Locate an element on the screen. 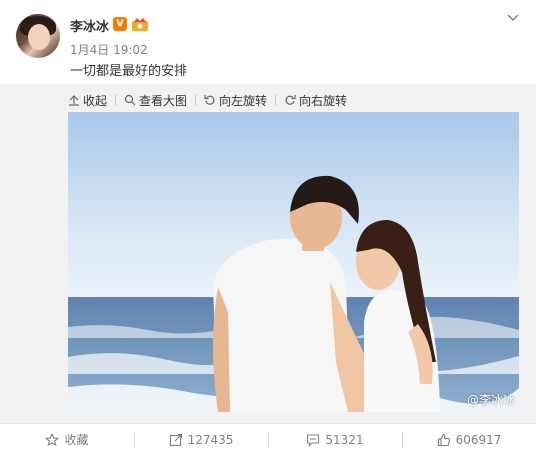 This screenshot has height=455, width=536. rotate-right-label: 向右旋转 is located at coordinates (323, 100).